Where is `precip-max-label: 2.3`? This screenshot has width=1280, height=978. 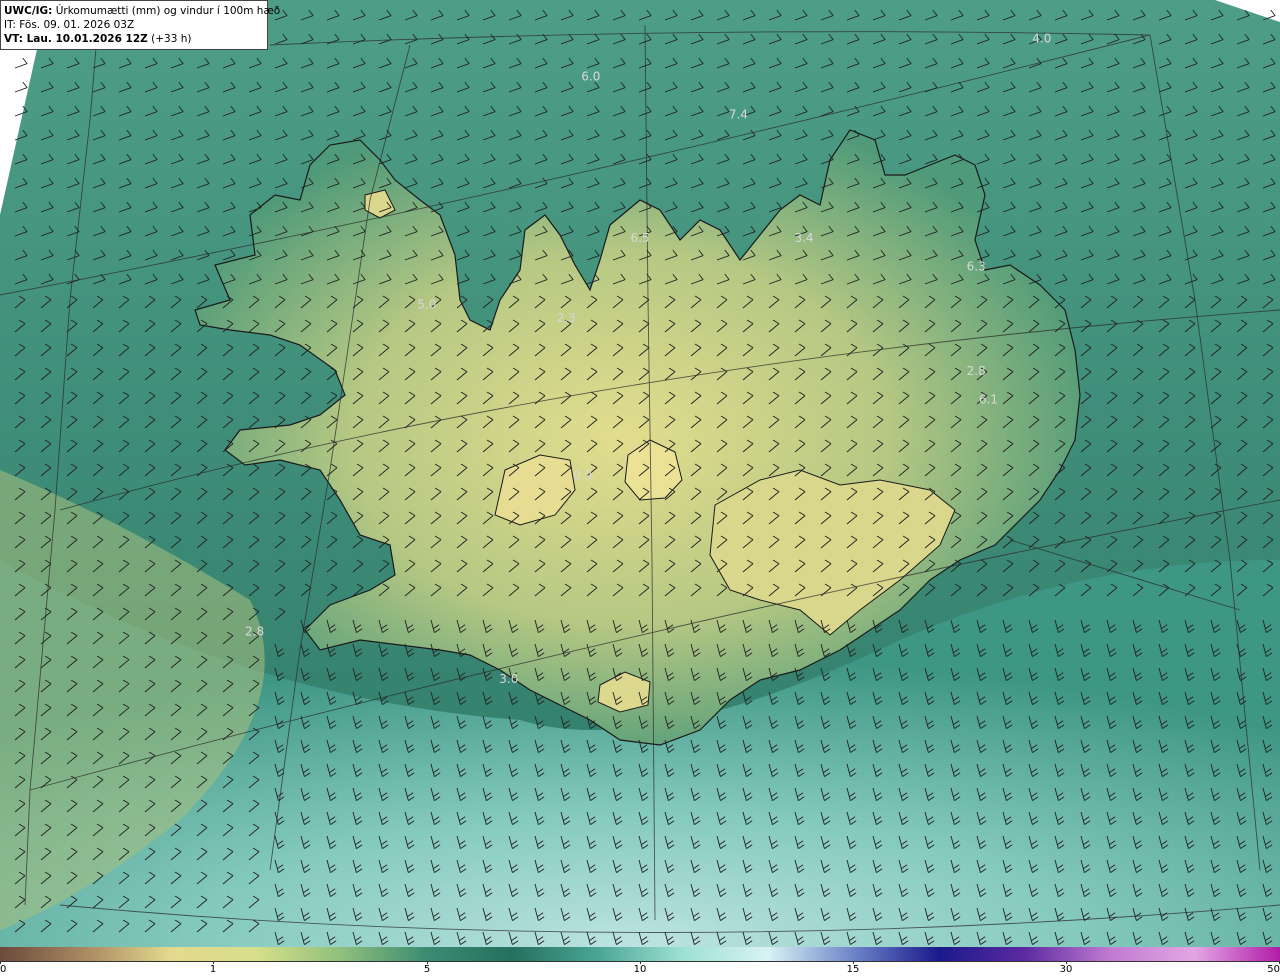 precip-max-label: 2.3 is located at coordinates (566, 318).